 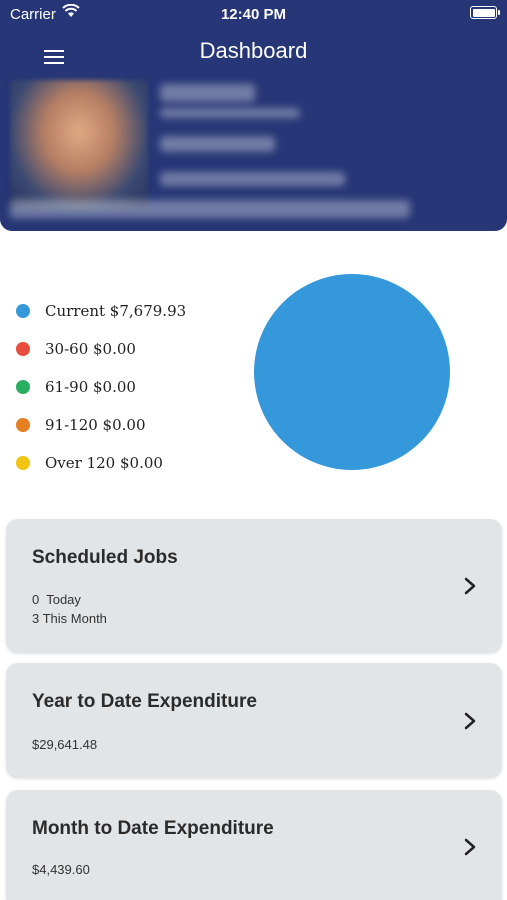 I want to click on mtd-expenditure-value: $4,439.60, so click(x=61, y=869).